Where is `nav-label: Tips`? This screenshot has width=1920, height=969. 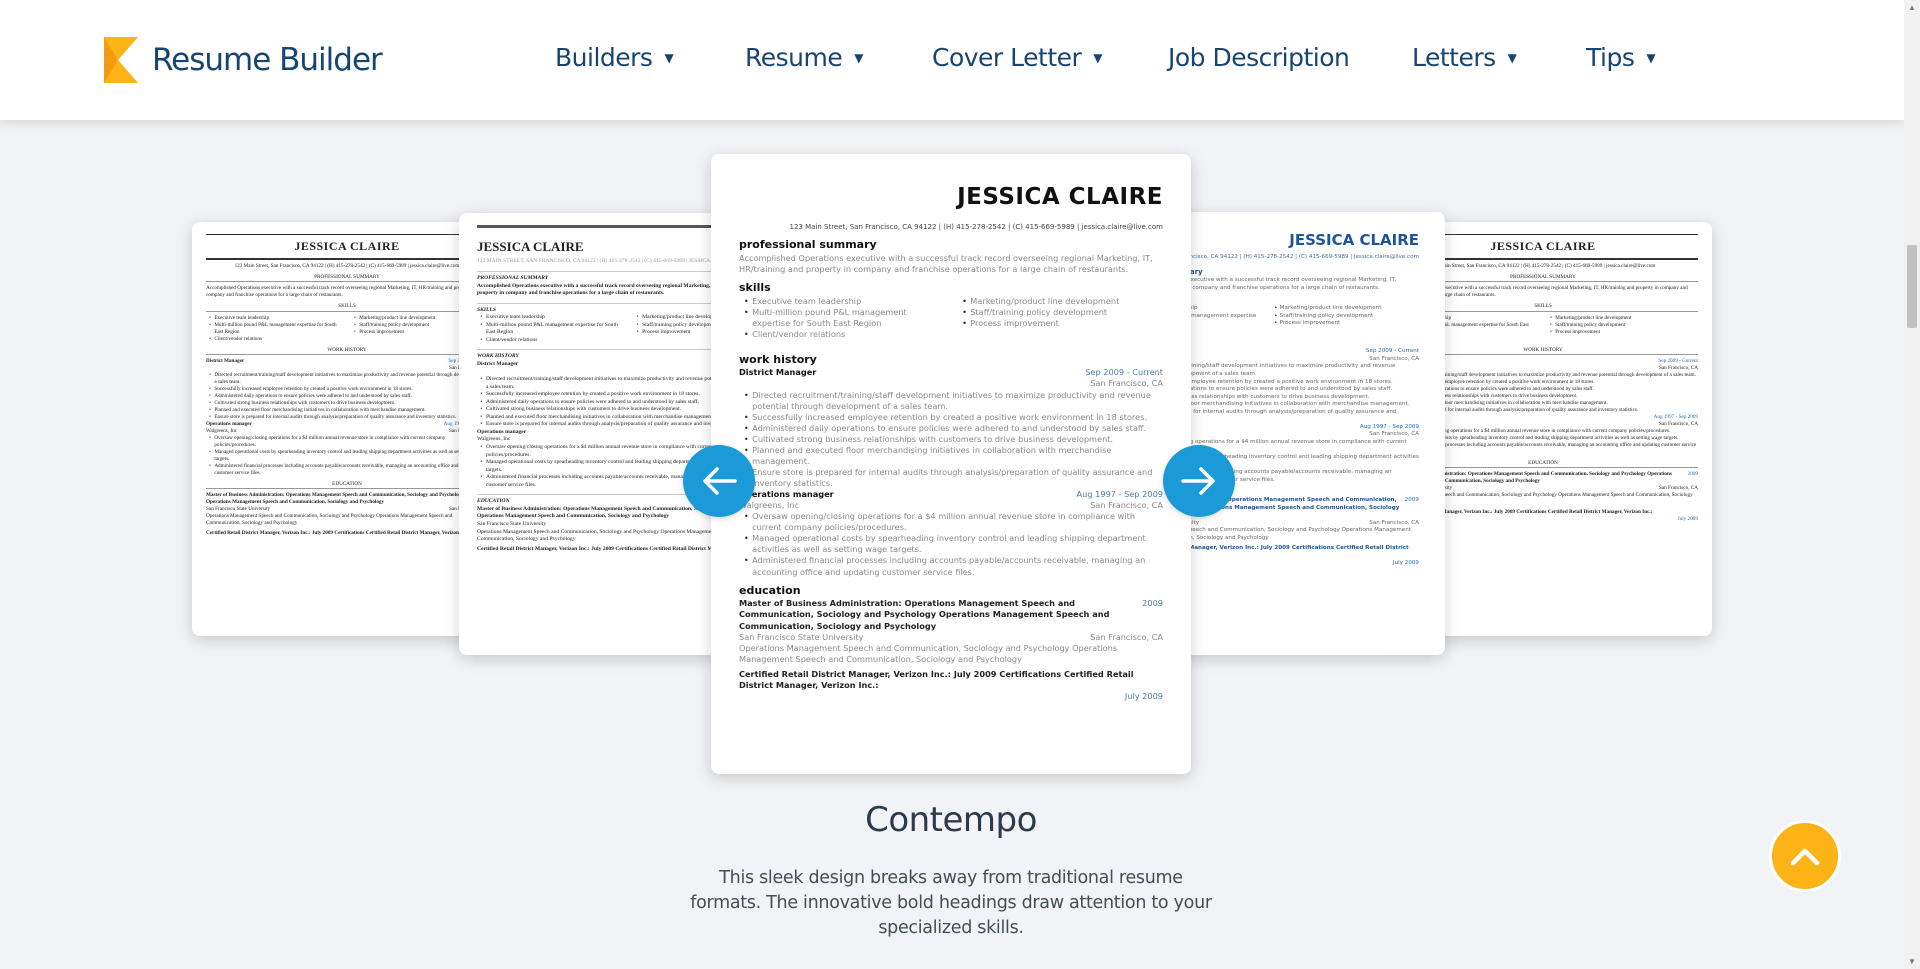
nav-label: Tips is located at coordinates (1610, 57).